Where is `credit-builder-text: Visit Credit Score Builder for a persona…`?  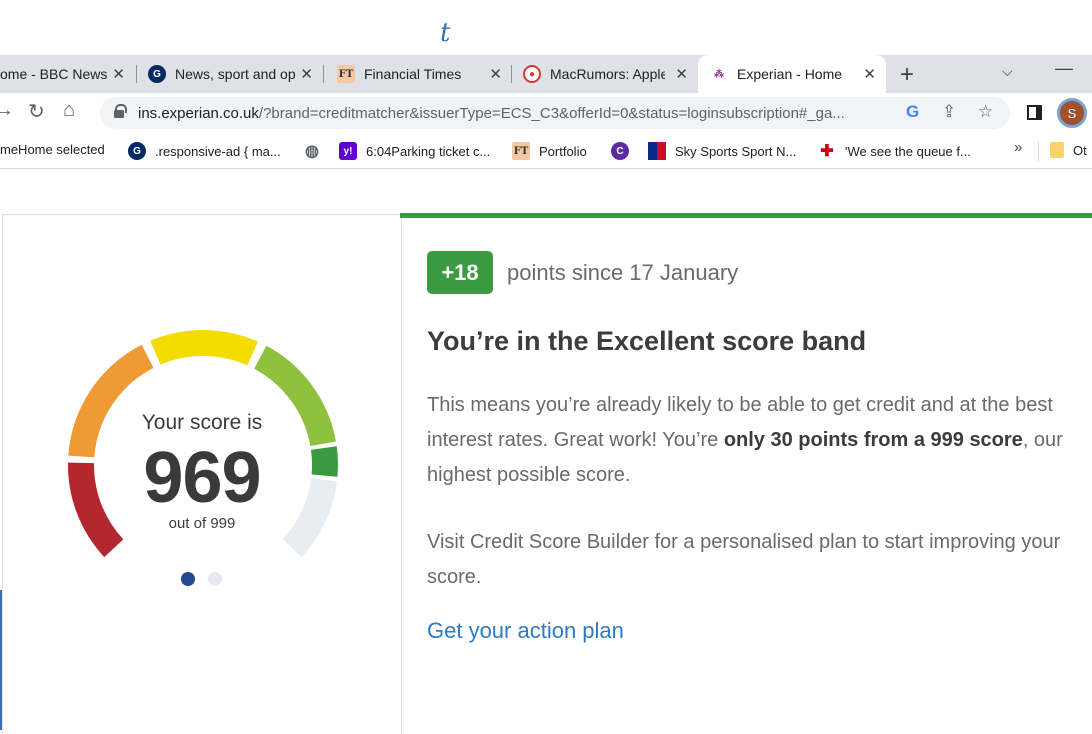
credit-builder-text: Visit Credit Score Builder for a persona… is located at coordinates (744, 559).